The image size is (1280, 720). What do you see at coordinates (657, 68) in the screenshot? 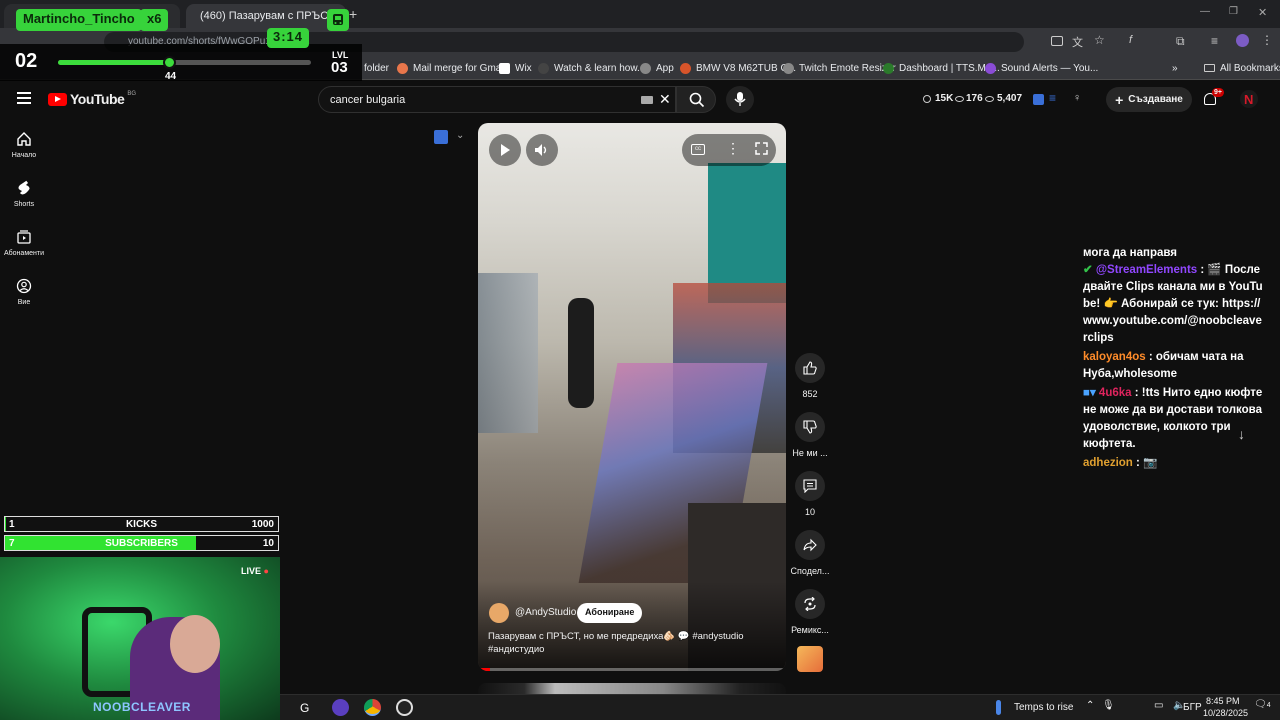
I see `bookmark-app: App` at bounding box center [657, 68].